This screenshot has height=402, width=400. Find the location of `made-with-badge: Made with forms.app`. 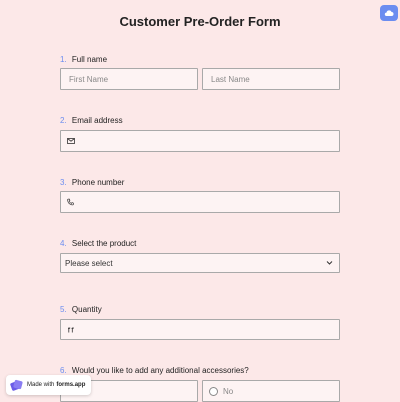

made-with-badge: Made with forms.app is located at coordinates (49, 385).